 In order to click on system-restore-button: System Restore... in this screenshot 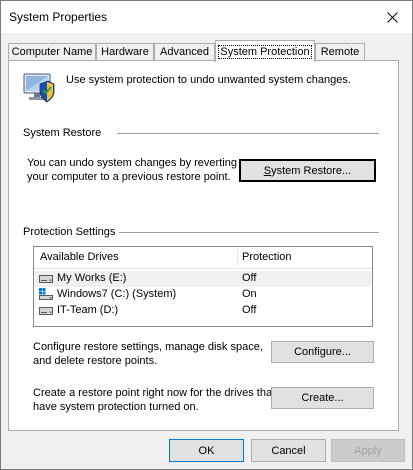, I will do `click(307, 170)`.